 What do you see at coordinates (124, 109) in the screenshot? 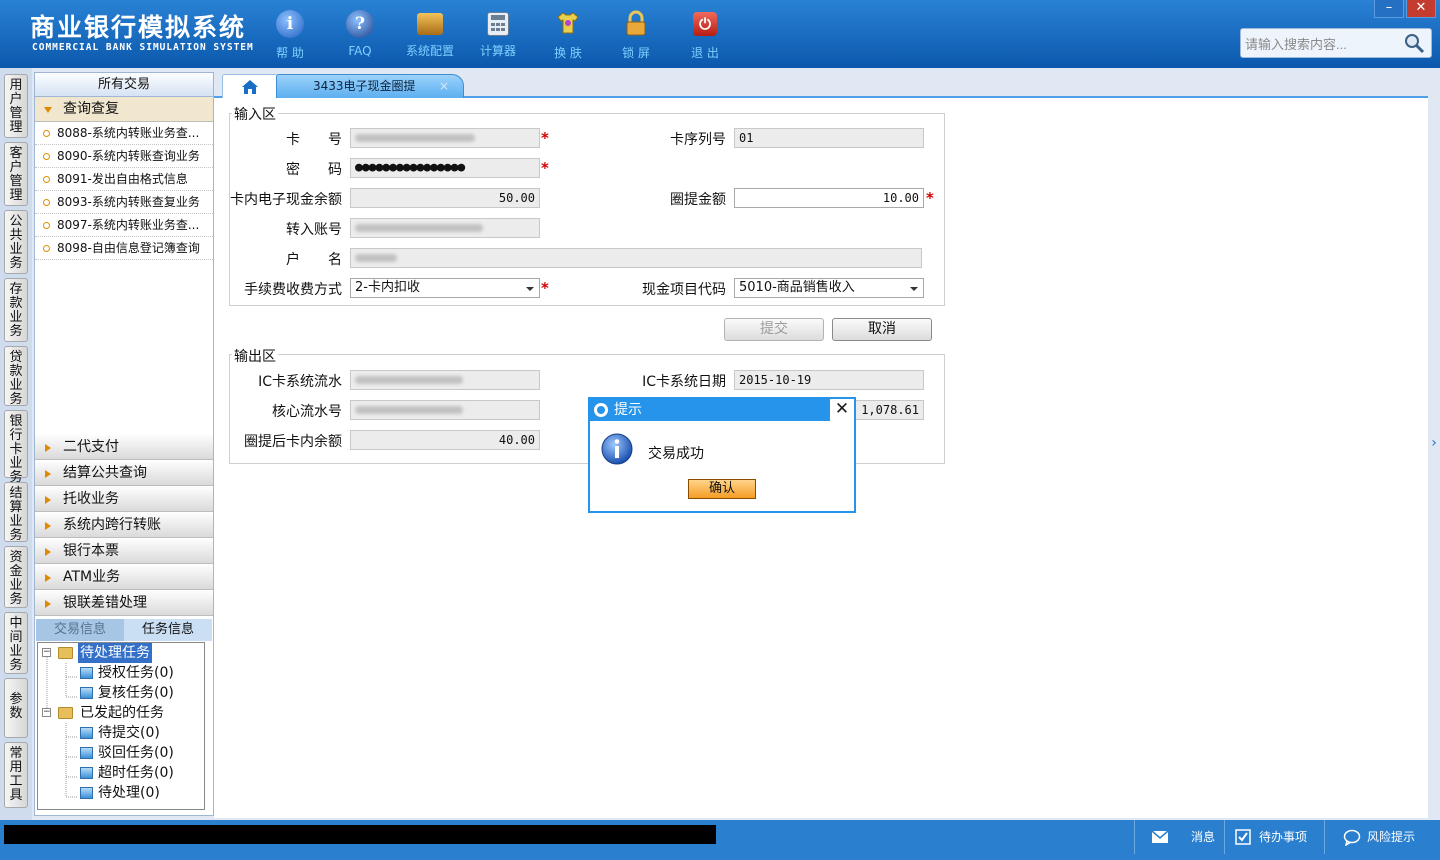
I see `group-query-reply: 查询查复` at bounding box center [124, 109].